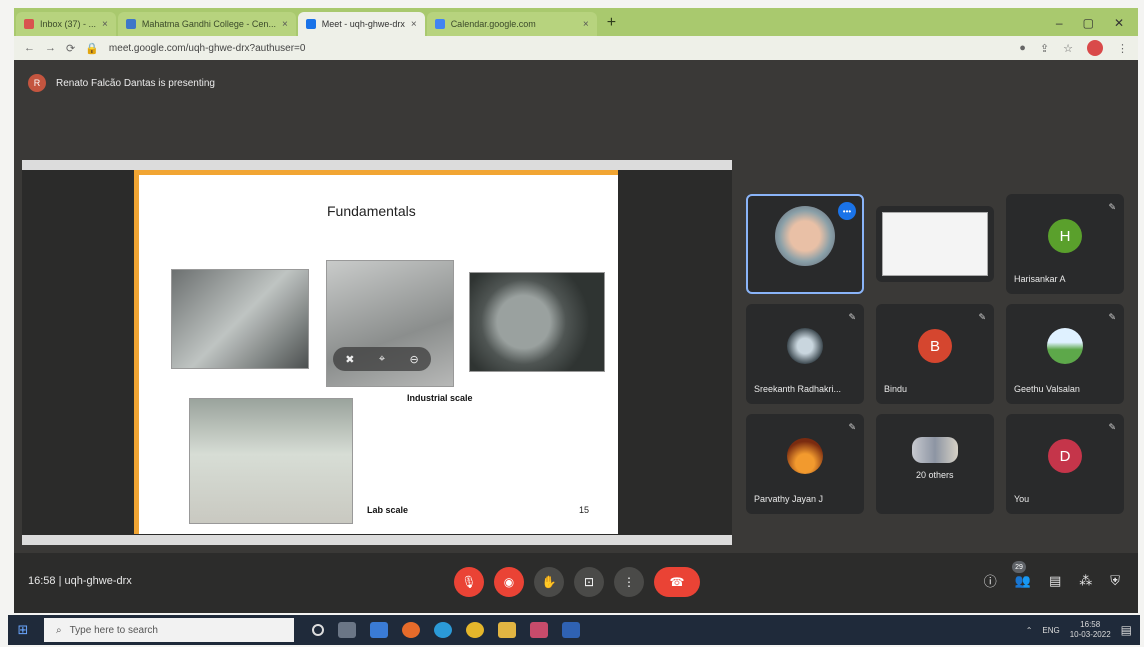 The image size is (1144, 647). What do you see at coordinates (135, 83) in the screenshot?
I see `presenting-text: Renato Falcão Dantas is presenting` at bounding box center [135, 83].